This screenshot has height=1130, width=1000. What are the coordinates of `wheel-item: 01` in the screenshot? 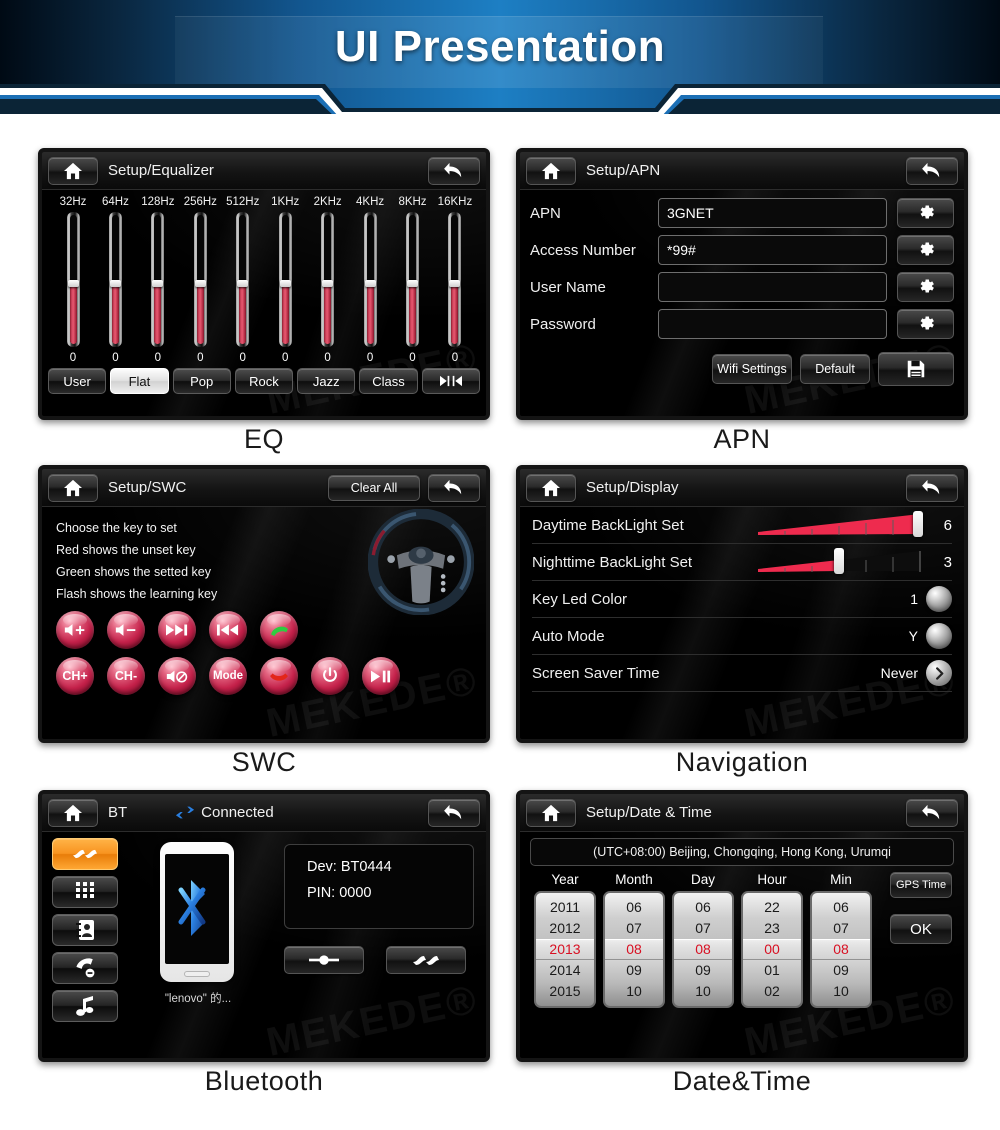 It's located at (772, 970).